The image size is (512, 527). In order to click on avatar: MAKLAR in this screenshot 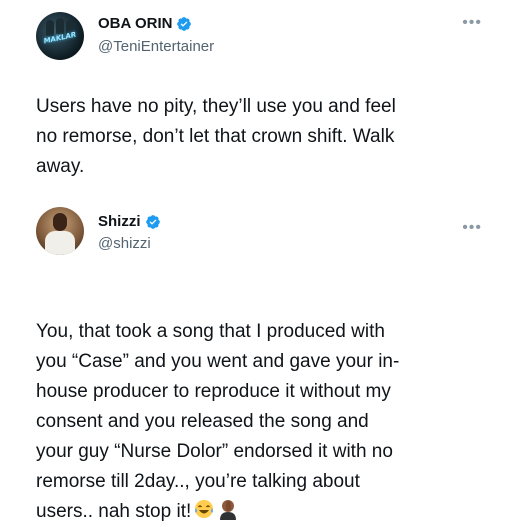, I will do `click(60, 36)`.